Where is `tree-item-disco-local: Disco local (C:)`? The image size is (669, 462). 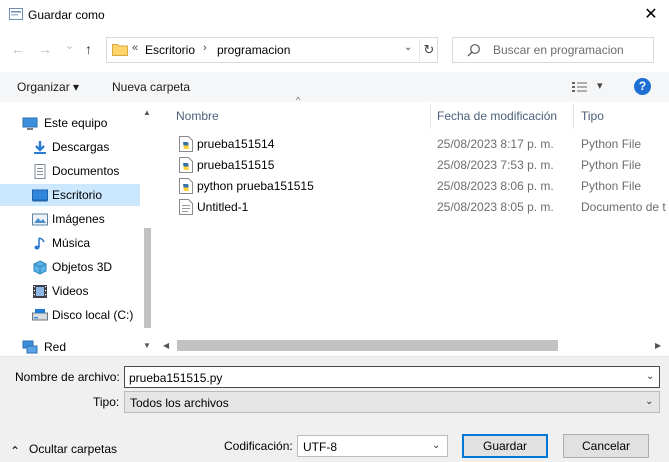
tree-item-disco-local: Disco local (C:) is located at coordinates (70, 315).